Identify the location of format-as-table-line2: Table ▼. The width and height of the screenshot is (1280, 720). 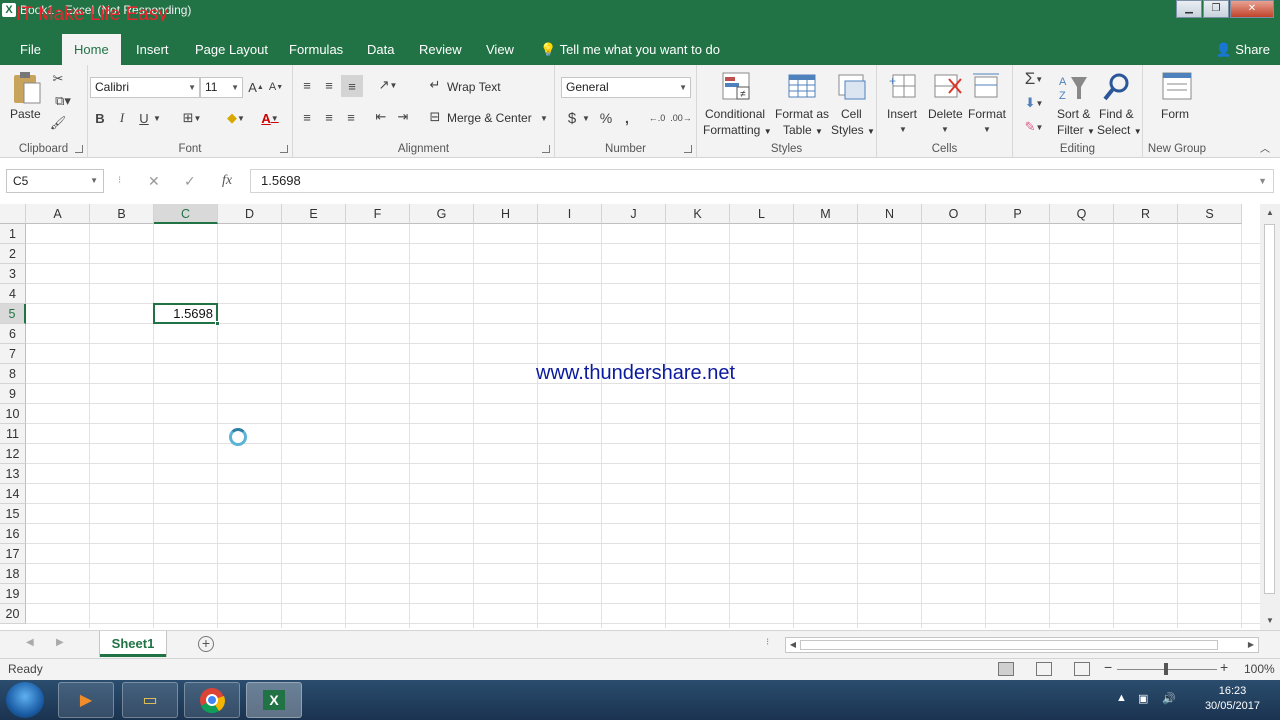
(803, 130).